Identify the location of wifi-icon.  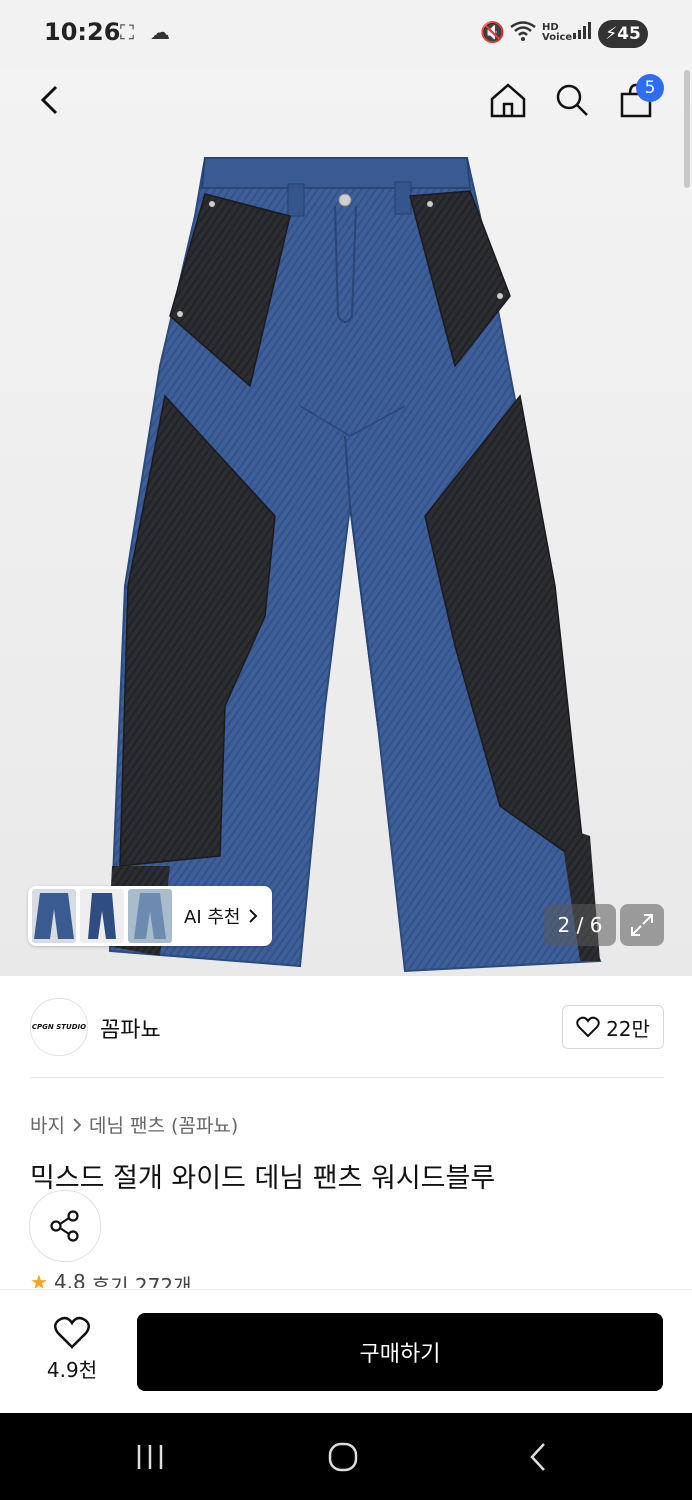
(523, 33).